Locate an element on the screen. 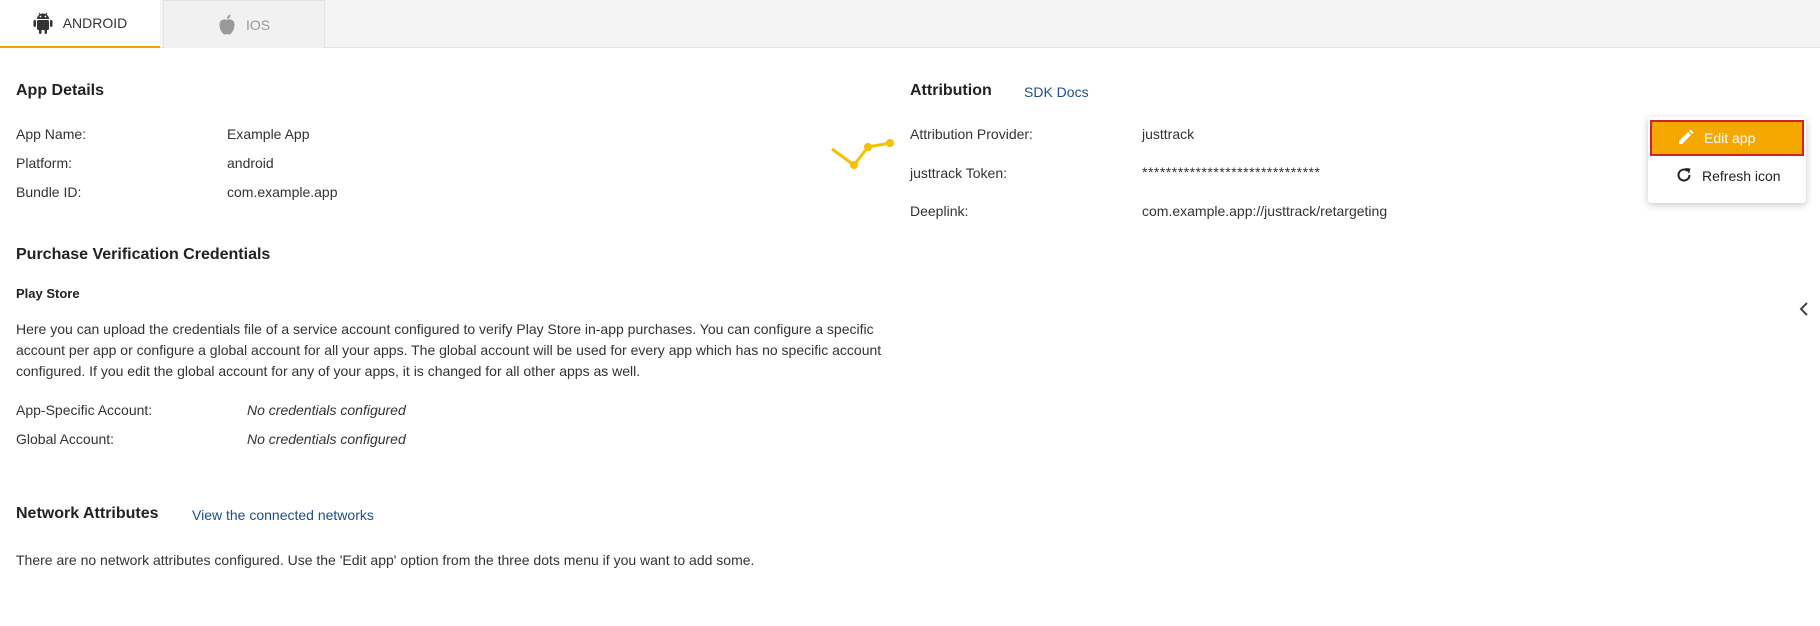 Image resolution: width=1820 pixels, height=626 pixels. tab-ios-label: IOS is located at coordinates (258, 24).